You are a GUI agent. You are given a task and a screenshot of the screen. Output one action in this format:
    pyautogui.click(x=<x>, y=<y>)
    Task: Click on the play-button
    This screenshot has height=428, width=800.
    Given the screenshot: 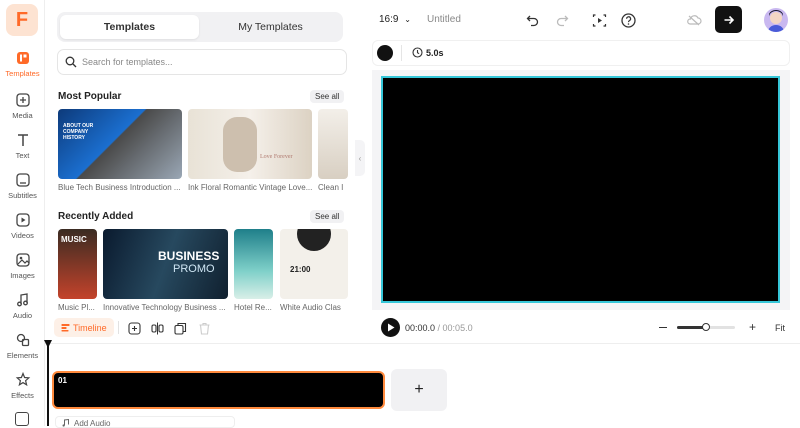 What is the action you would take?
    pyautogui.click(x=390, y=327)
    